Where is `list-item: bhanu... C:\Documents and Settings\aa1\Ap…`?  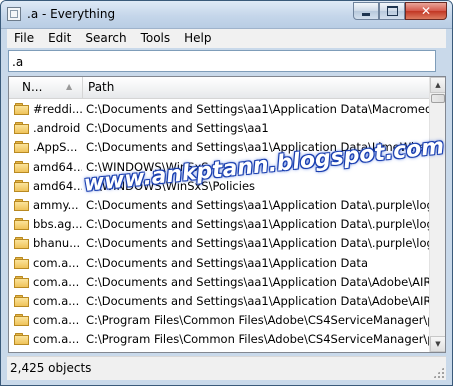
list-item: bhanu... C:\Documents and Settings\aa1\Ap… is located at coordinates (219, 242).